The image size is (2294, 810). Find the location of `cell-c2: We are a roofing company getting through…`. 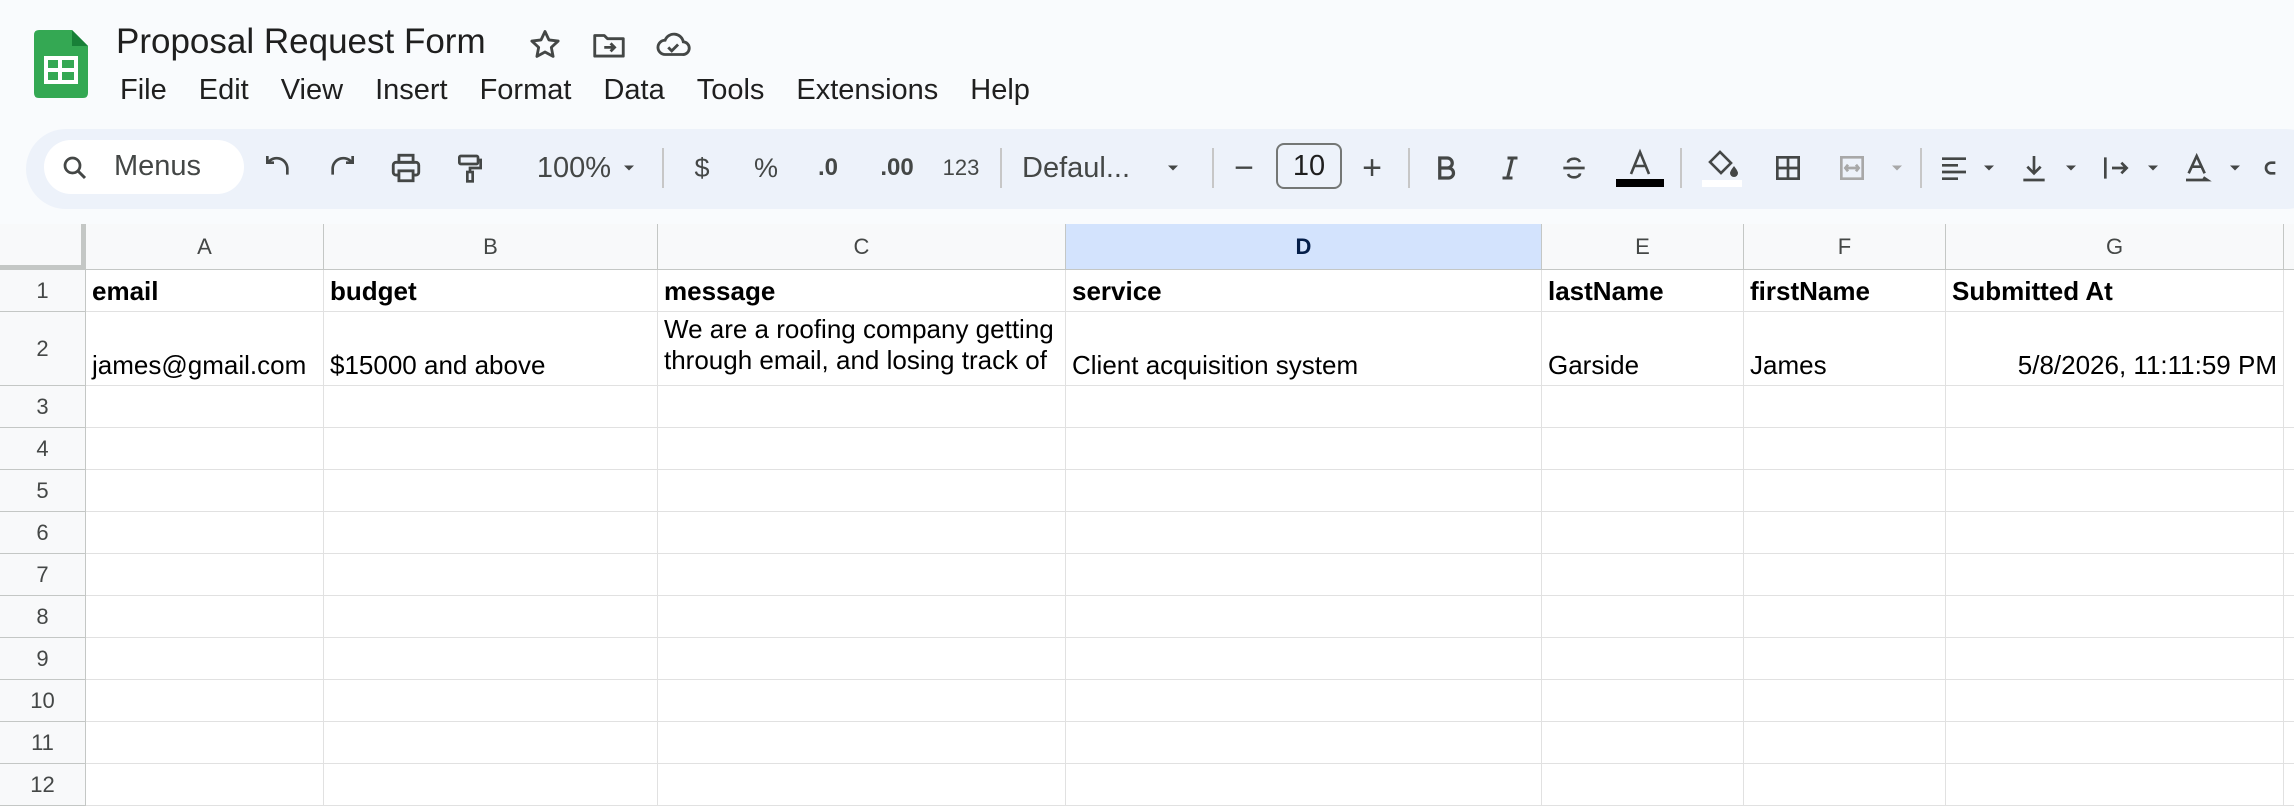

cell-c2: We are a roofing company getting through… is located at coordinates (862, 349).